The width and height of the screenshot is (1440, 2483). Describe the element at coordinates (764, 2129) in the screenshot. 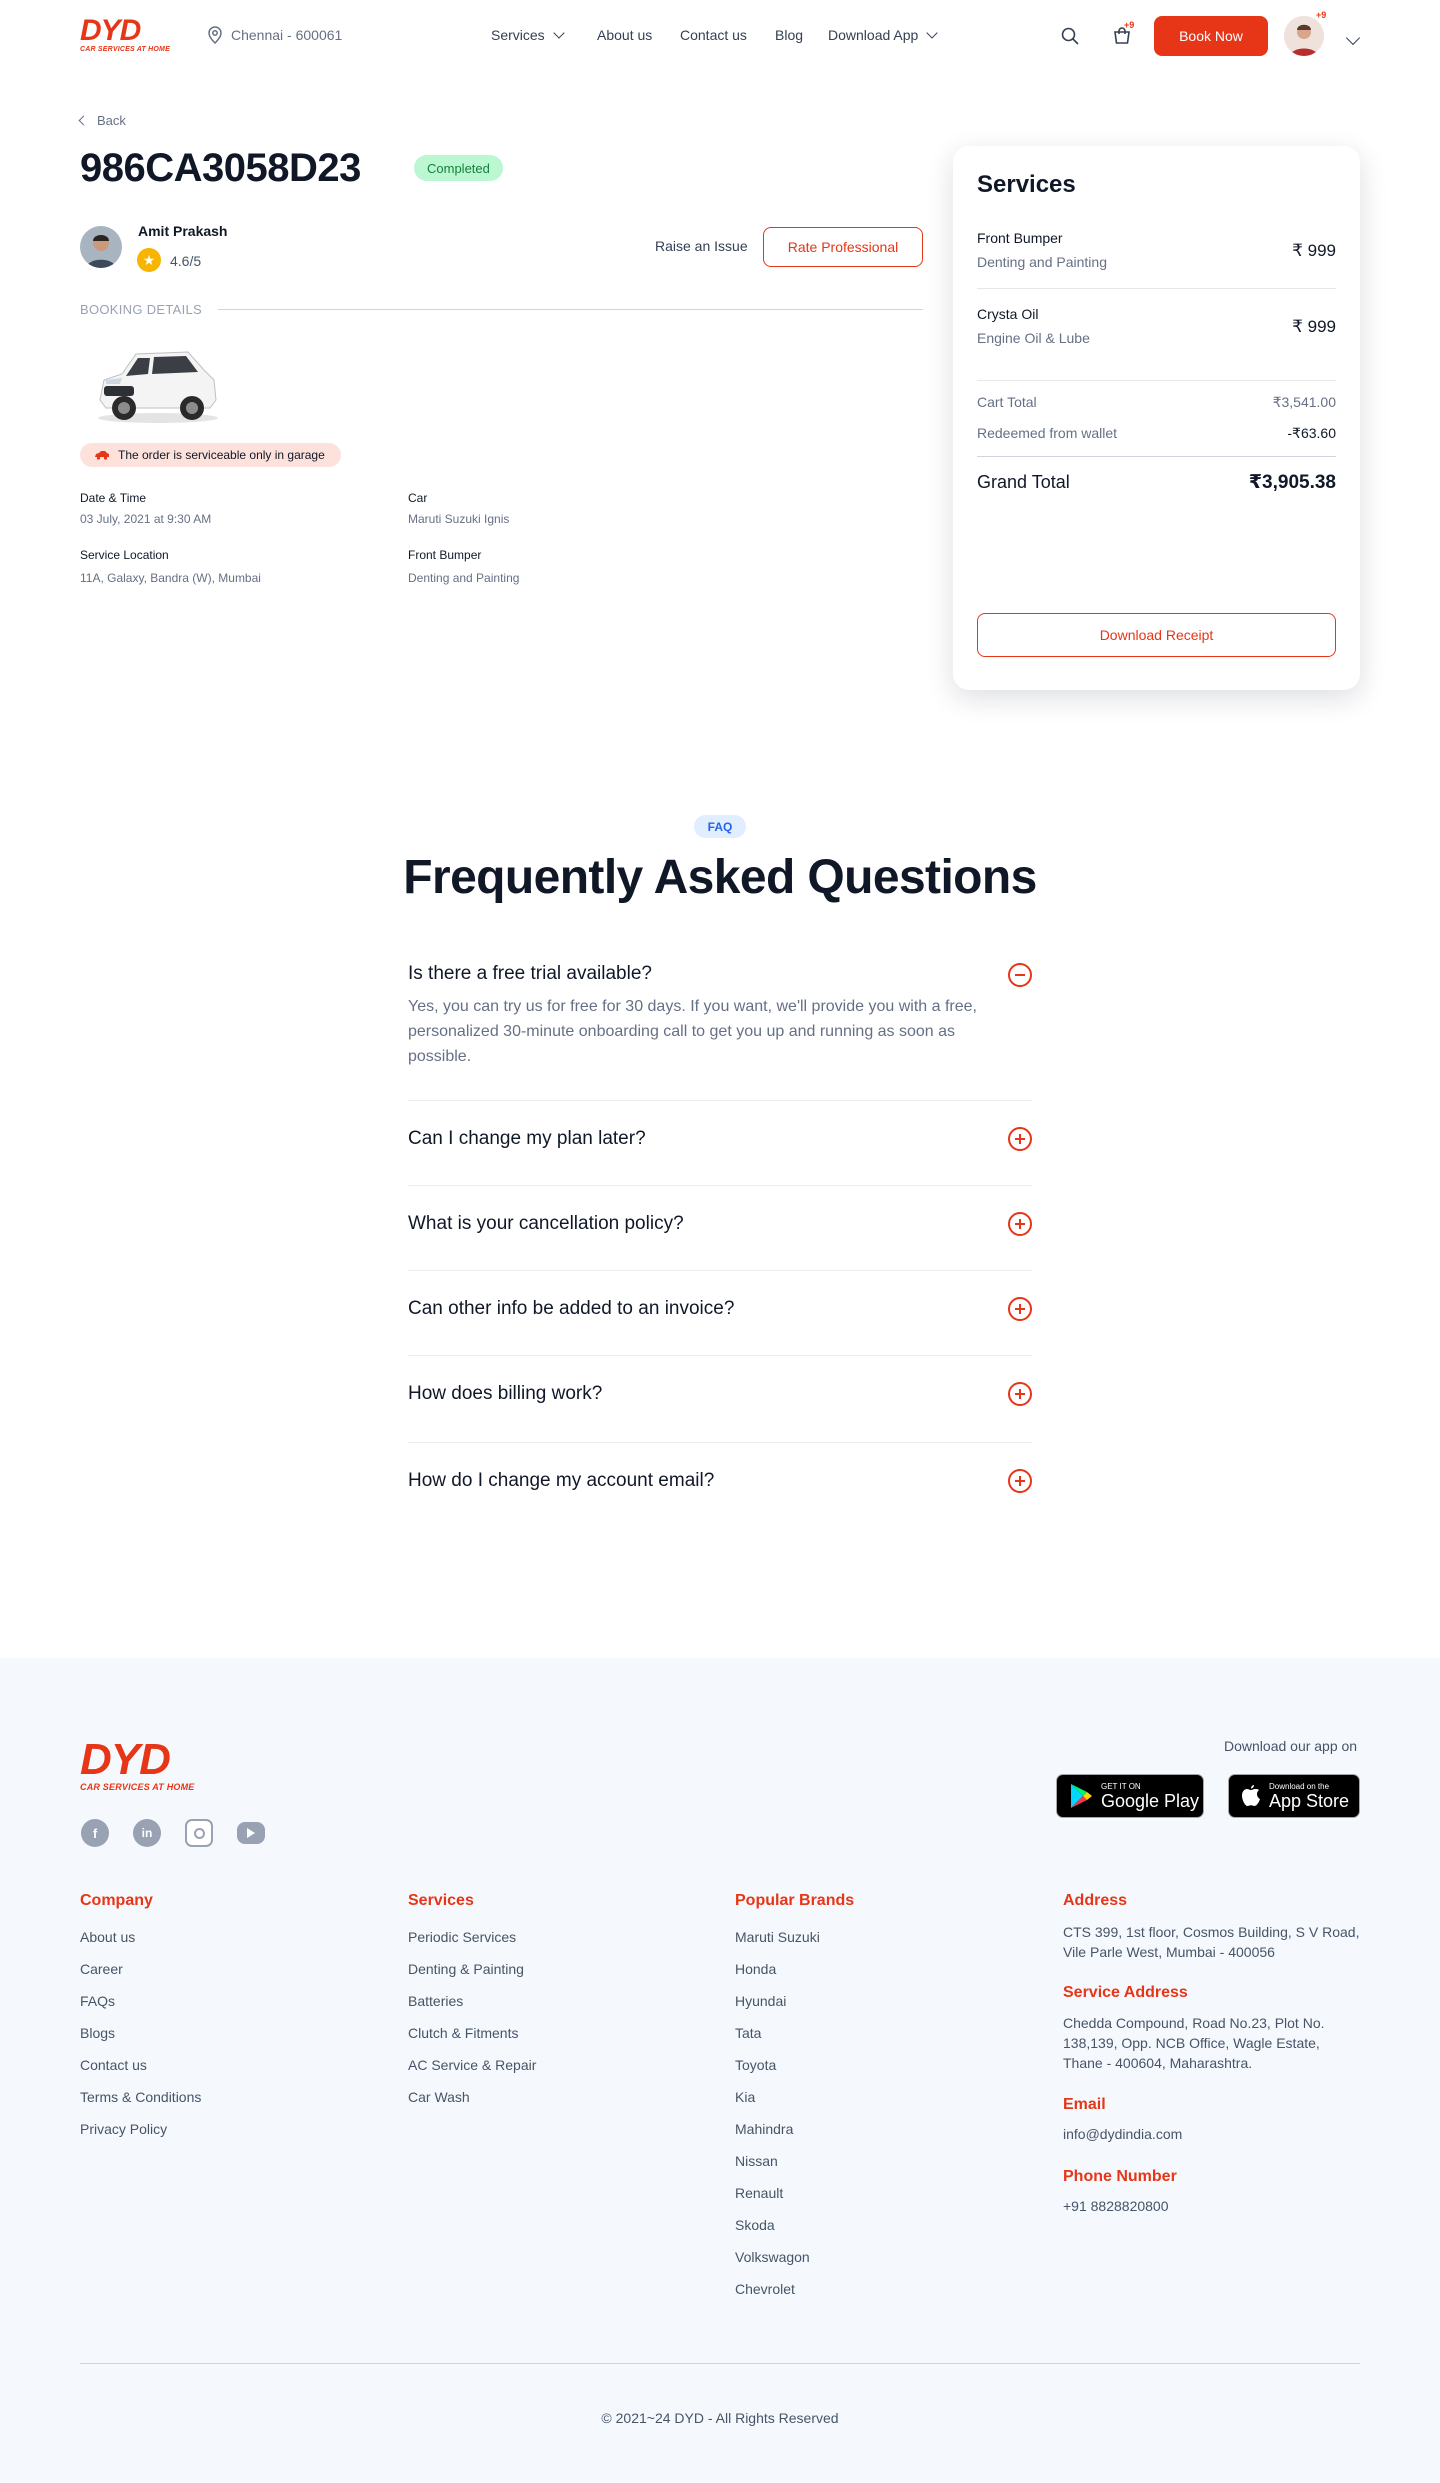

I see `footer-link: Mahindra` at that location.